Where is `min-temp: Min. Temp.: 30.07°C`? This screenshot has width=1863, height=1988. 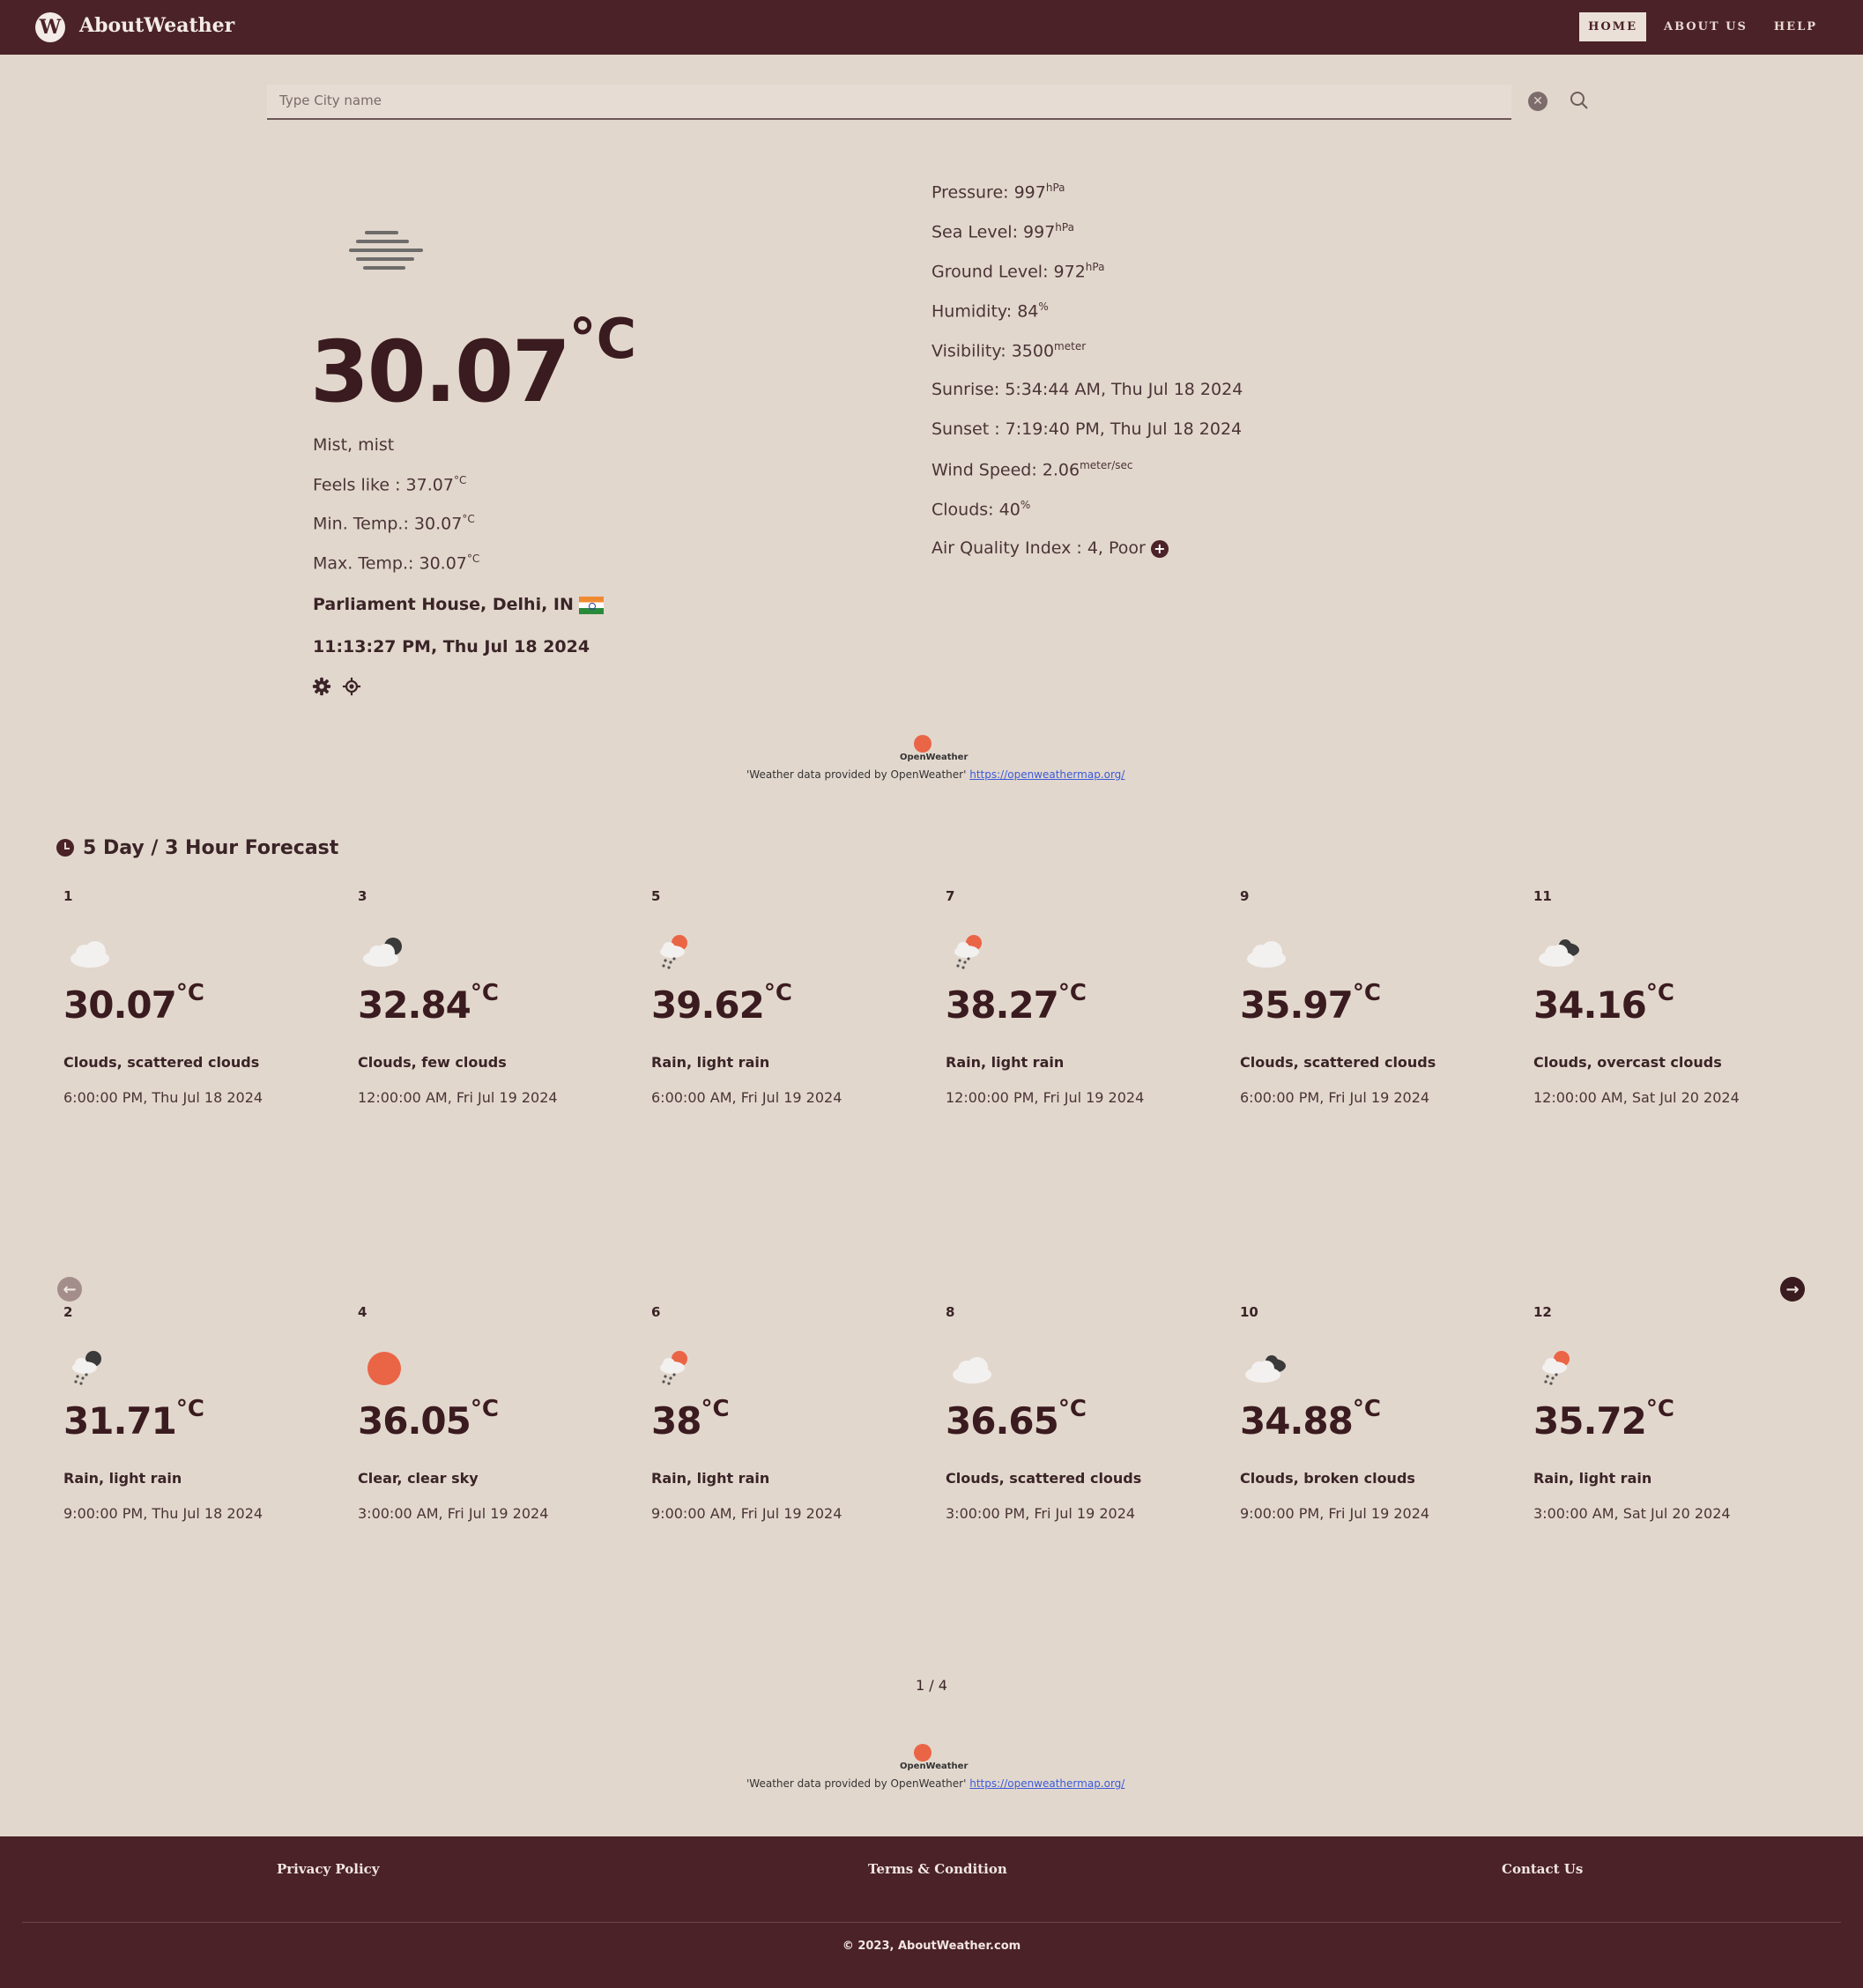
min-temp: Min. Temp.: 30.07°C is located at coordinates (394, 524).